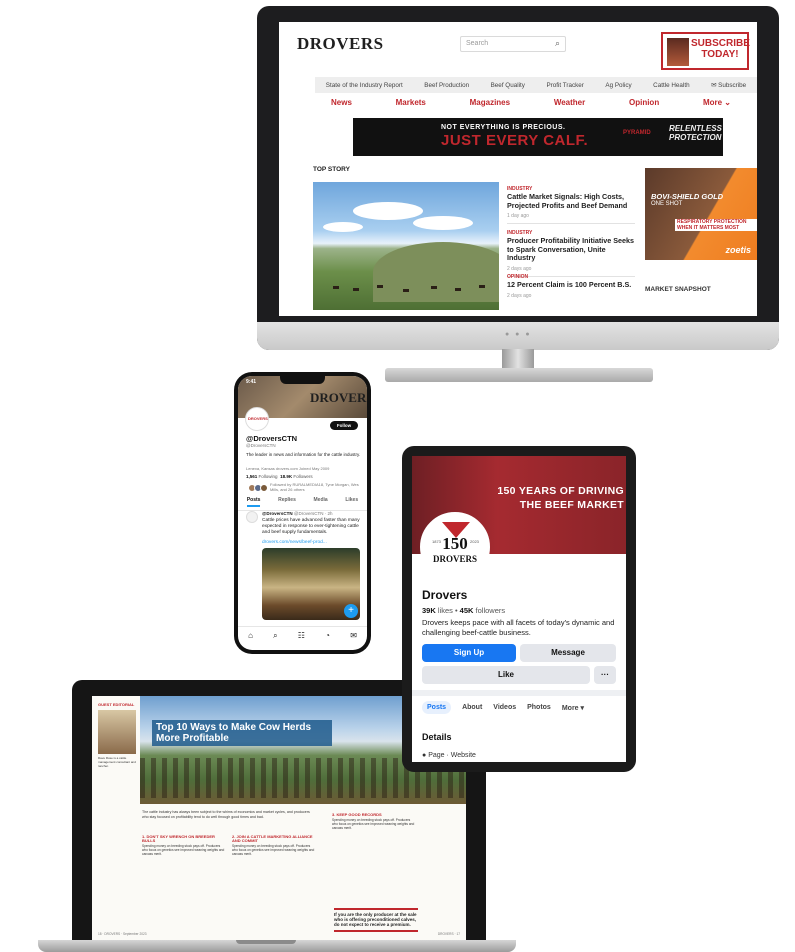  I want to click on tab-likes: Likes, so click(351, 502).